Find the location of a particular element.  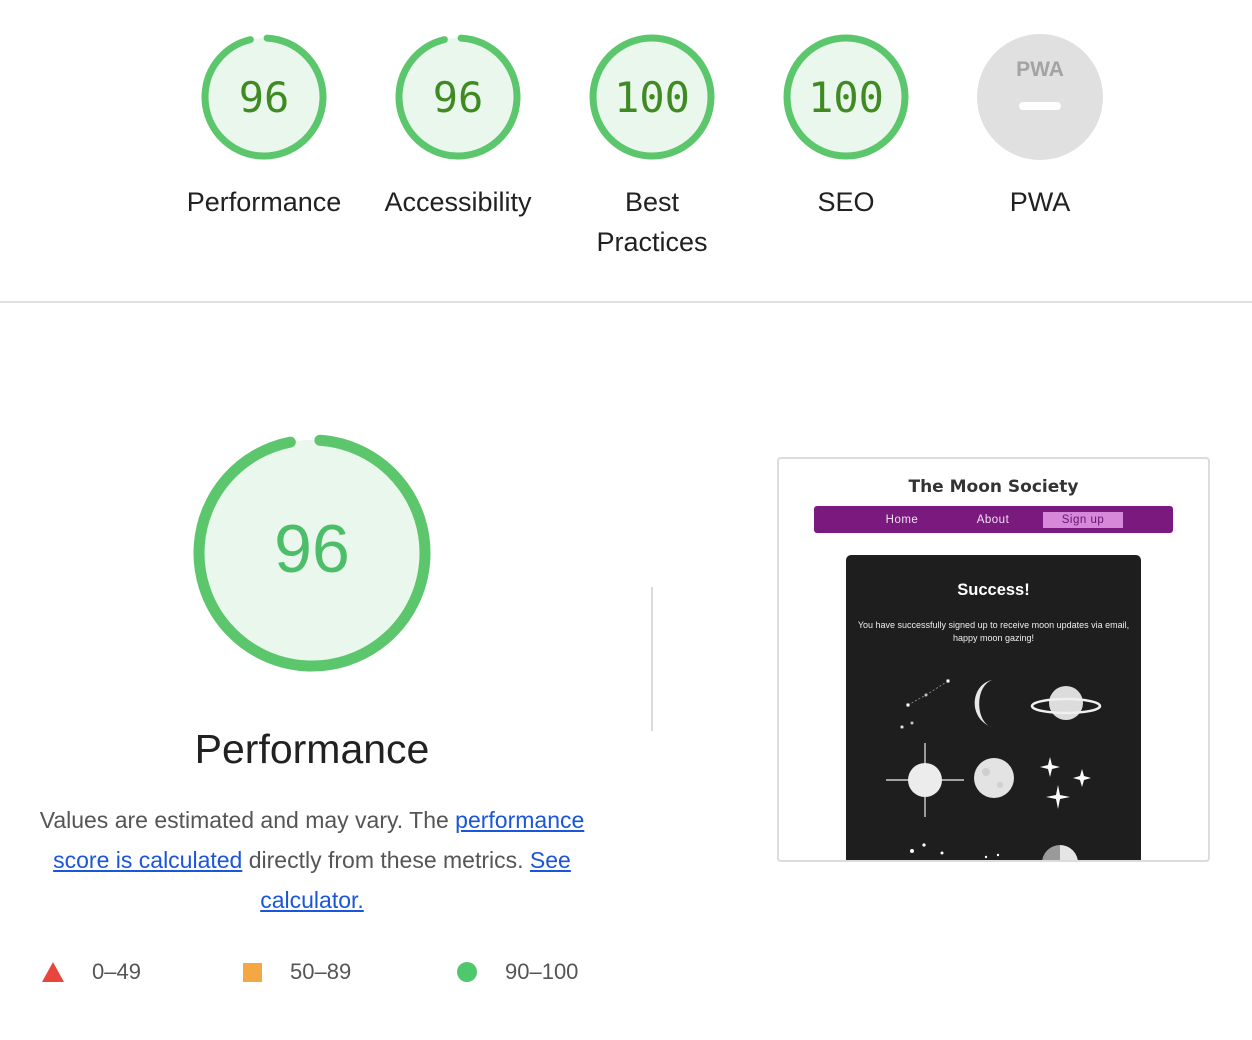

gauge-score-seo: 100 is located at coordinates (846, 97).